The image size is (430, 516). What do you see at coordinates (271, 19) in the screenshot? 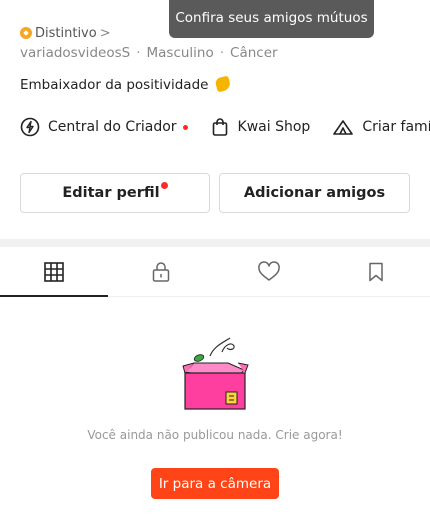
I see `mutual-friends-tooltip: Confira seus amigos mútuos` at bounding box center [271, 19].